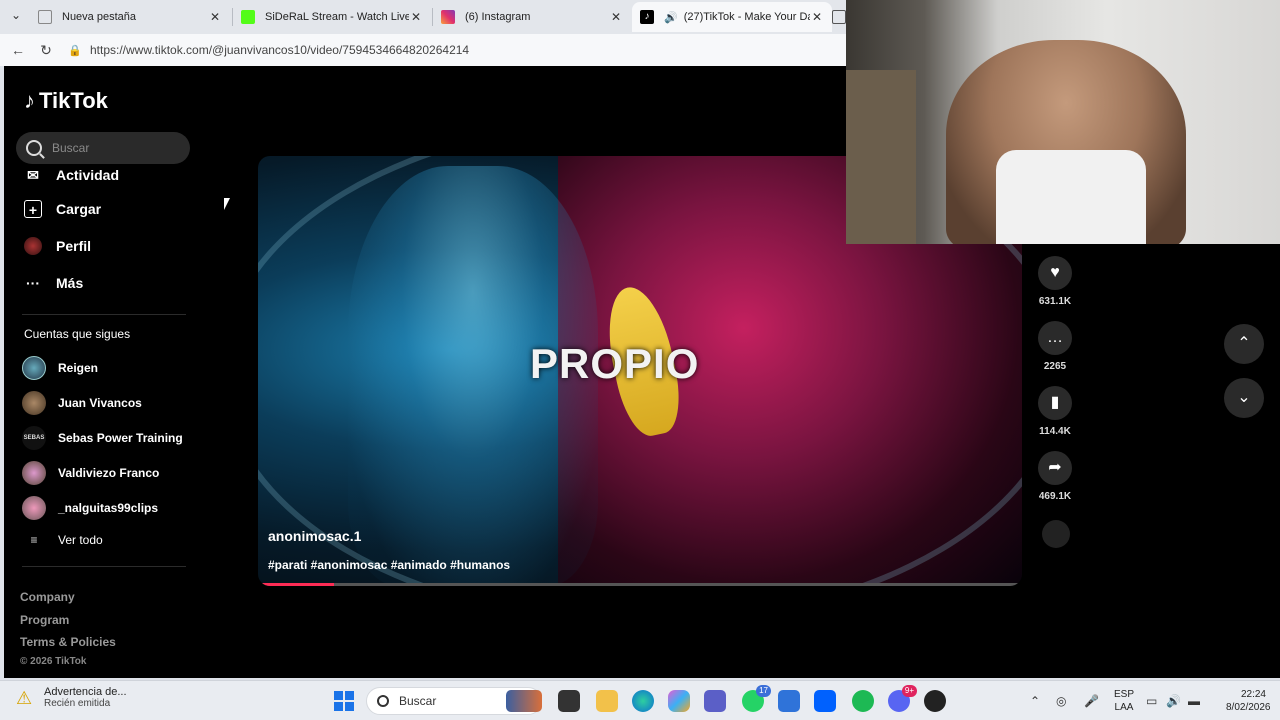 This screenshot has height=720, width=1280. Describe the element at coordinates (77, 703) in the screenshot. I see `notification-subtitle: Recién emitida` at that location.